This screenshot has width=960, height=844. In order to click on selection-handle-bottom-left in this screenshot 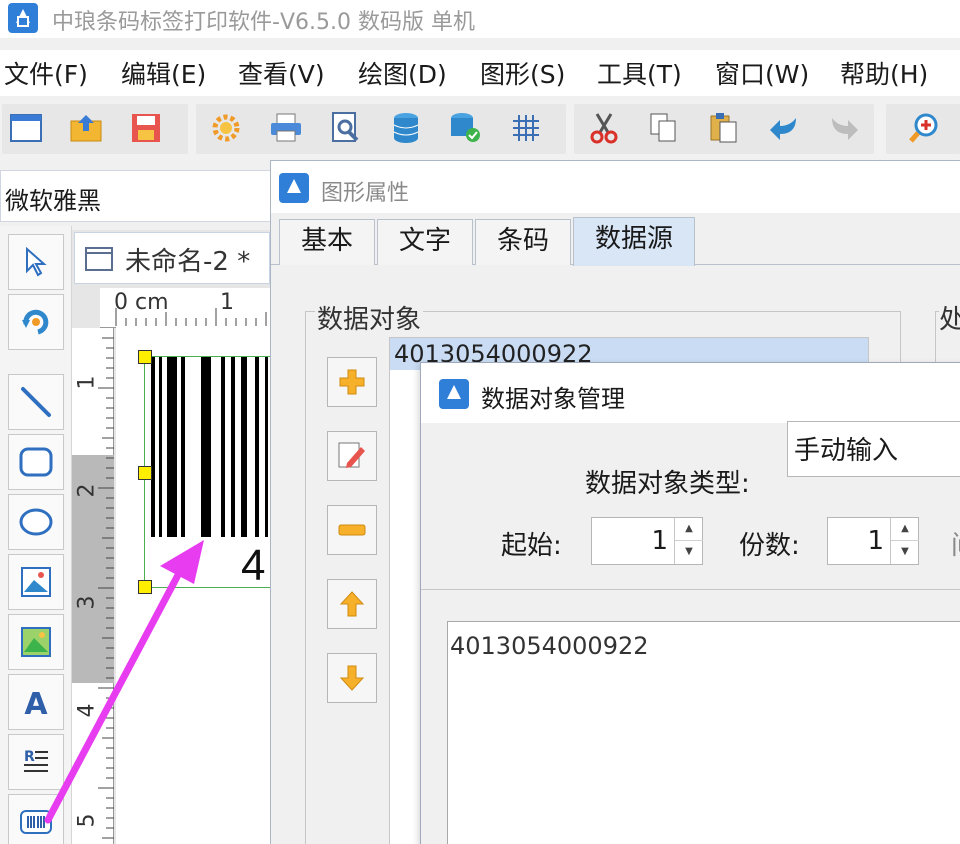, I will do `click(145, 587)`.